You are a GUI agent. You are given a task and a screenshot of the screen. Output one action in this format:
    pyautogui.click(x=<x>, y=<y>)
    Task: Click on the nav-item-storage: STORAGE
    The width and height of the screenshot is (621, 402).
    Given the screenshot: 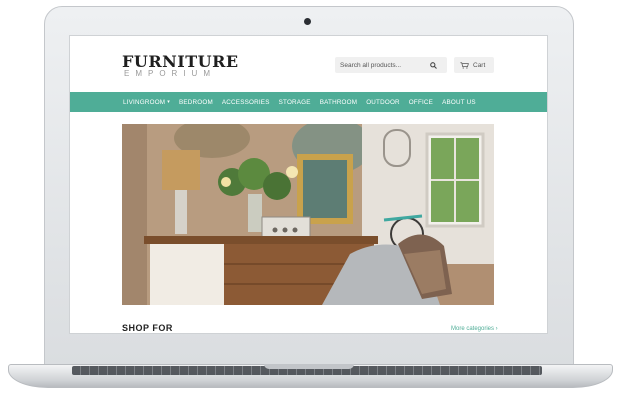 What is the action you would take?
    pyautogui.click(x=295, y=102)
    